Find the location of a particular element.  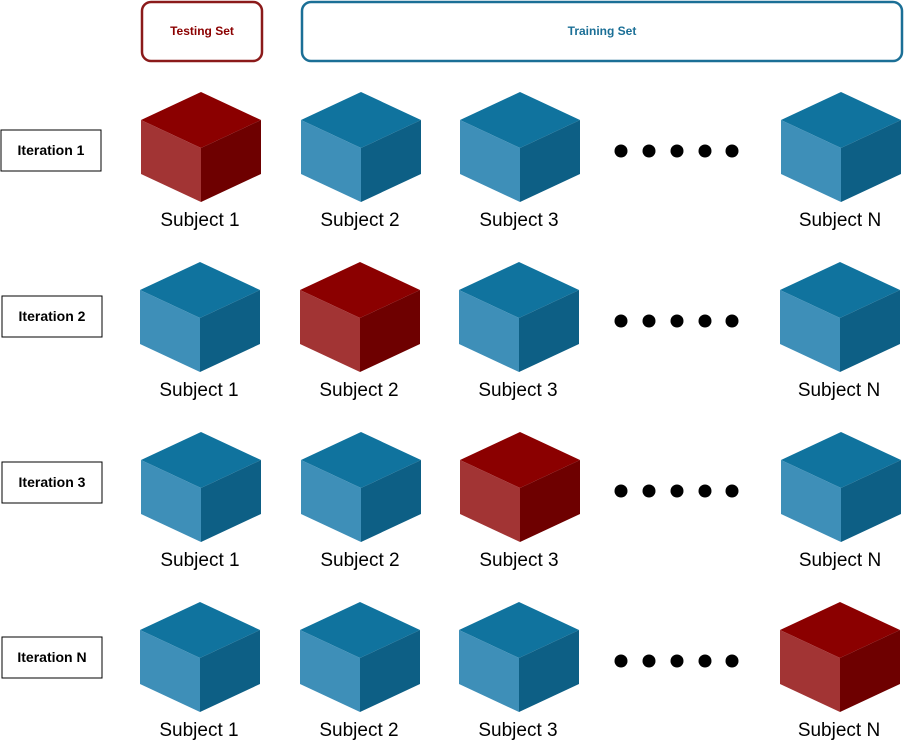

iteration-label: Iteration 1 is located at coordinates (51, 150).